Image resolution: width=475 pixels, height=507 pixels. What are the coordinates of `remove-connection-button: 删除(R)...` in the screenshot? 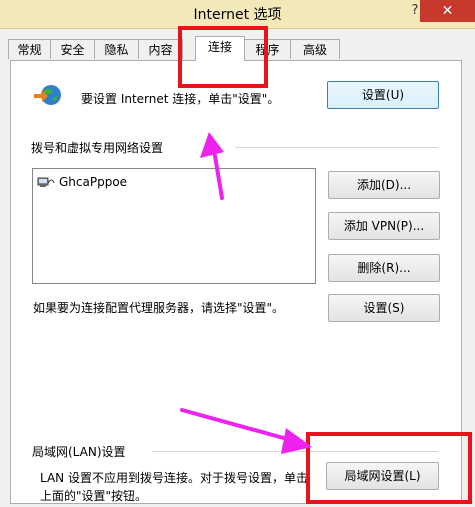 It's located at (384, 268).